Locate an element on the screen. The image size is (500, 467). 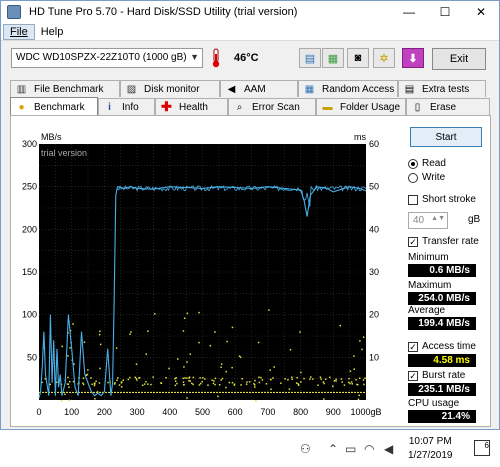
short-stroke-input: 40 ▲▼ is located at coordinates (428, 220).